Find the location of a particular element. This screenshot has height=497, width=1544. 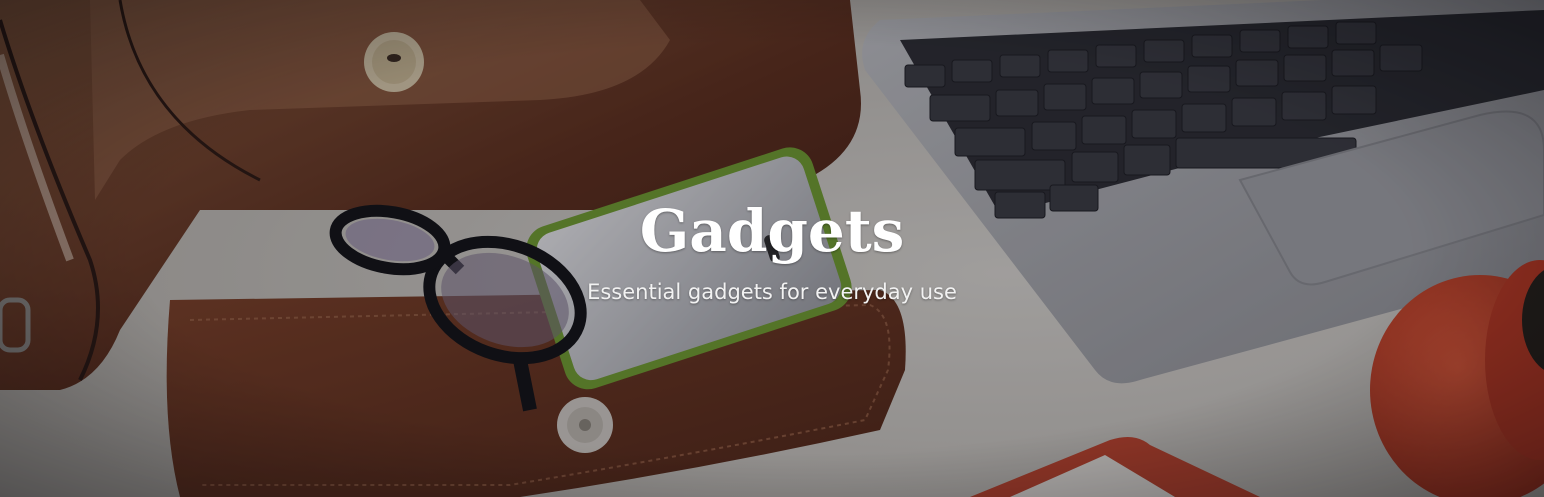

page-title: Gadgets is located at coordinates (772, 231).